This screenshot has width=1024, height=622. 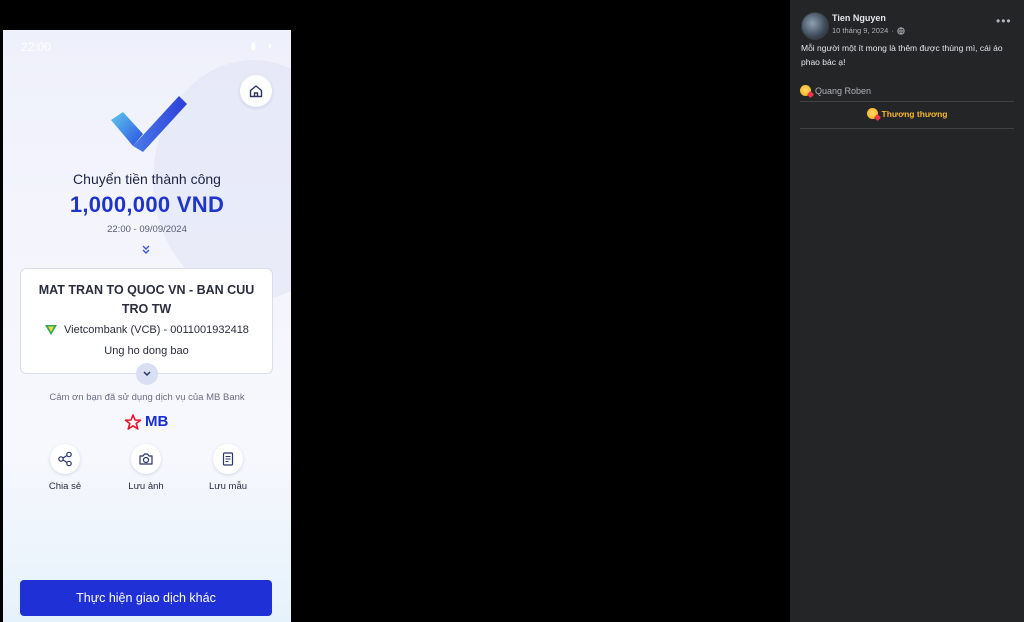 I want to click on home-button, so click(x=256, y=91).